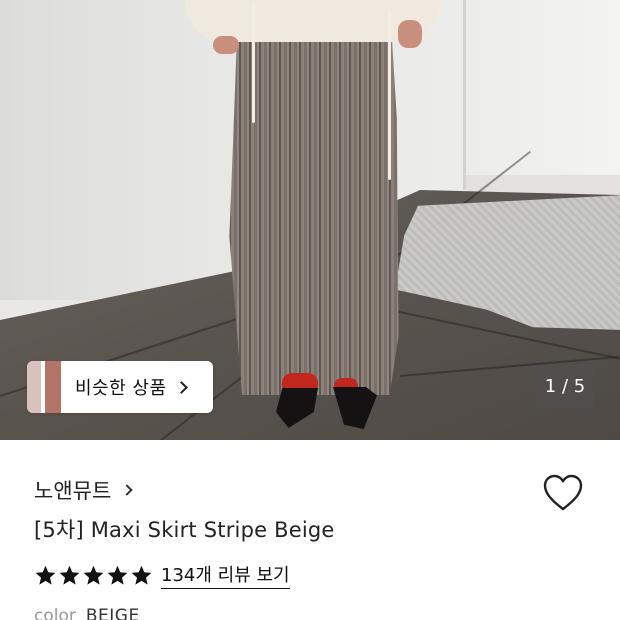 The height and width of the screenshot is (620, 620). I want to click on product-title: [5차] Maxi Skirt Stripe Beige, so click(184, 530).